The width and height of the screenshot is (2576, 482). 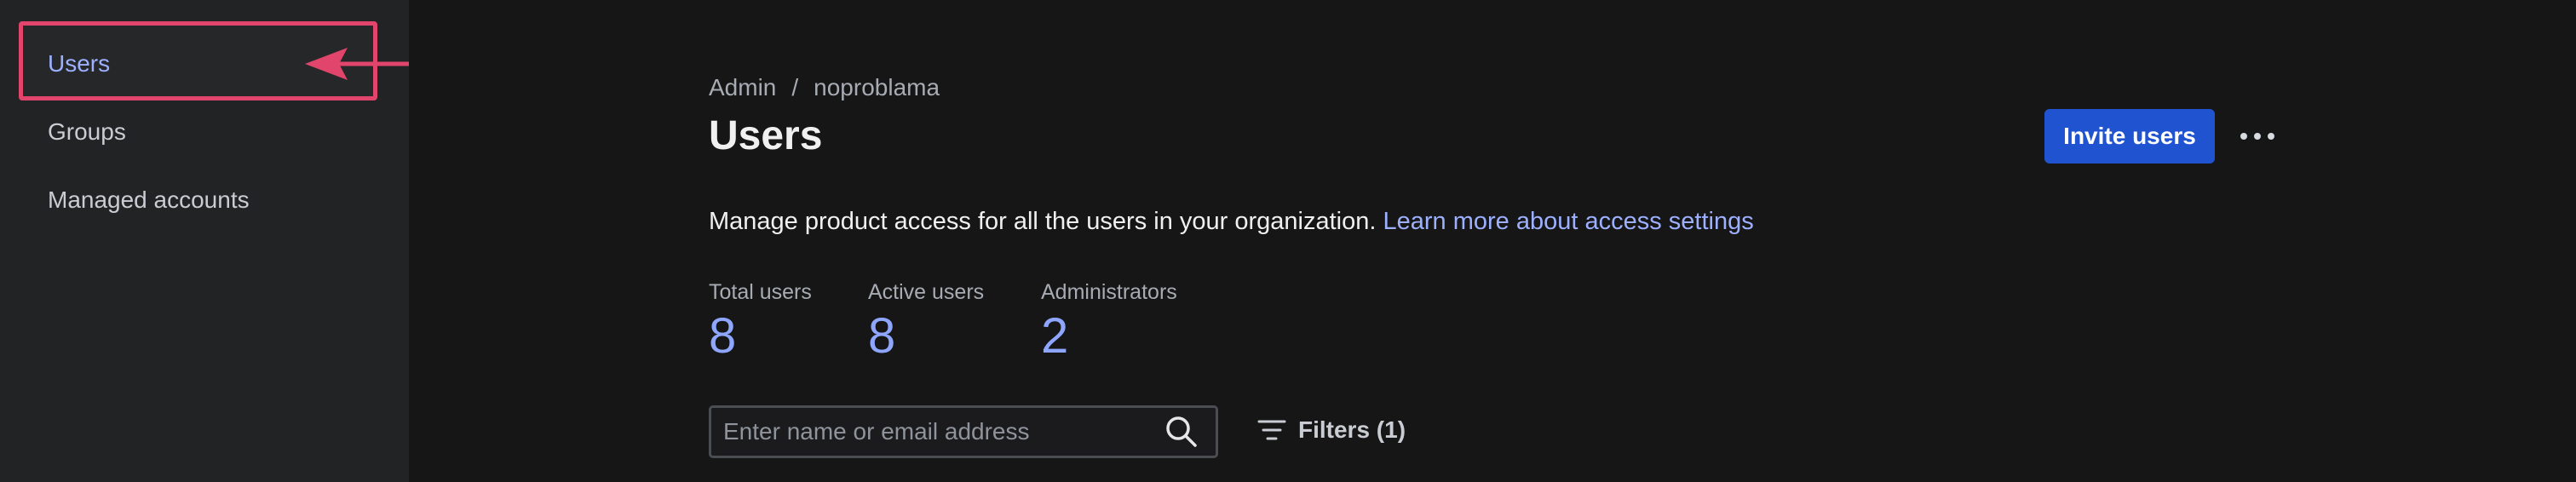 I want to click on search-box, so click(x=964, y=431).